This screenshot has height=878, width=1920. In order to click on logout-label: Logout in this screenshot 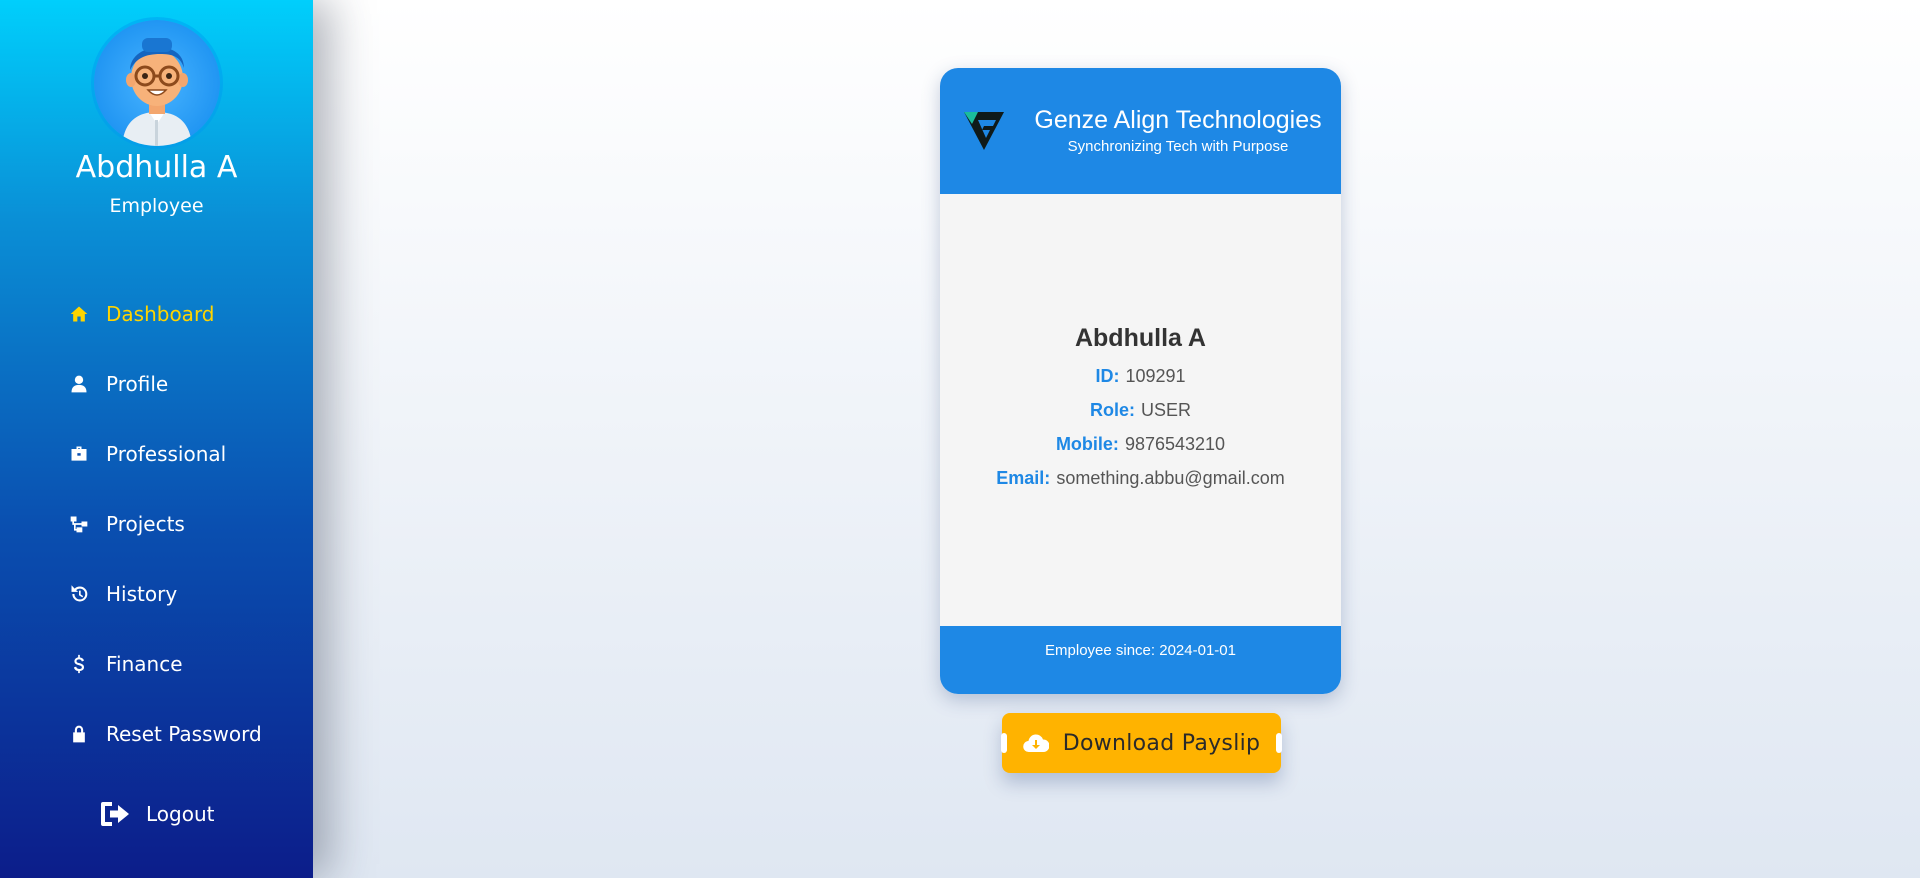, I will do `click(180, 814)`.